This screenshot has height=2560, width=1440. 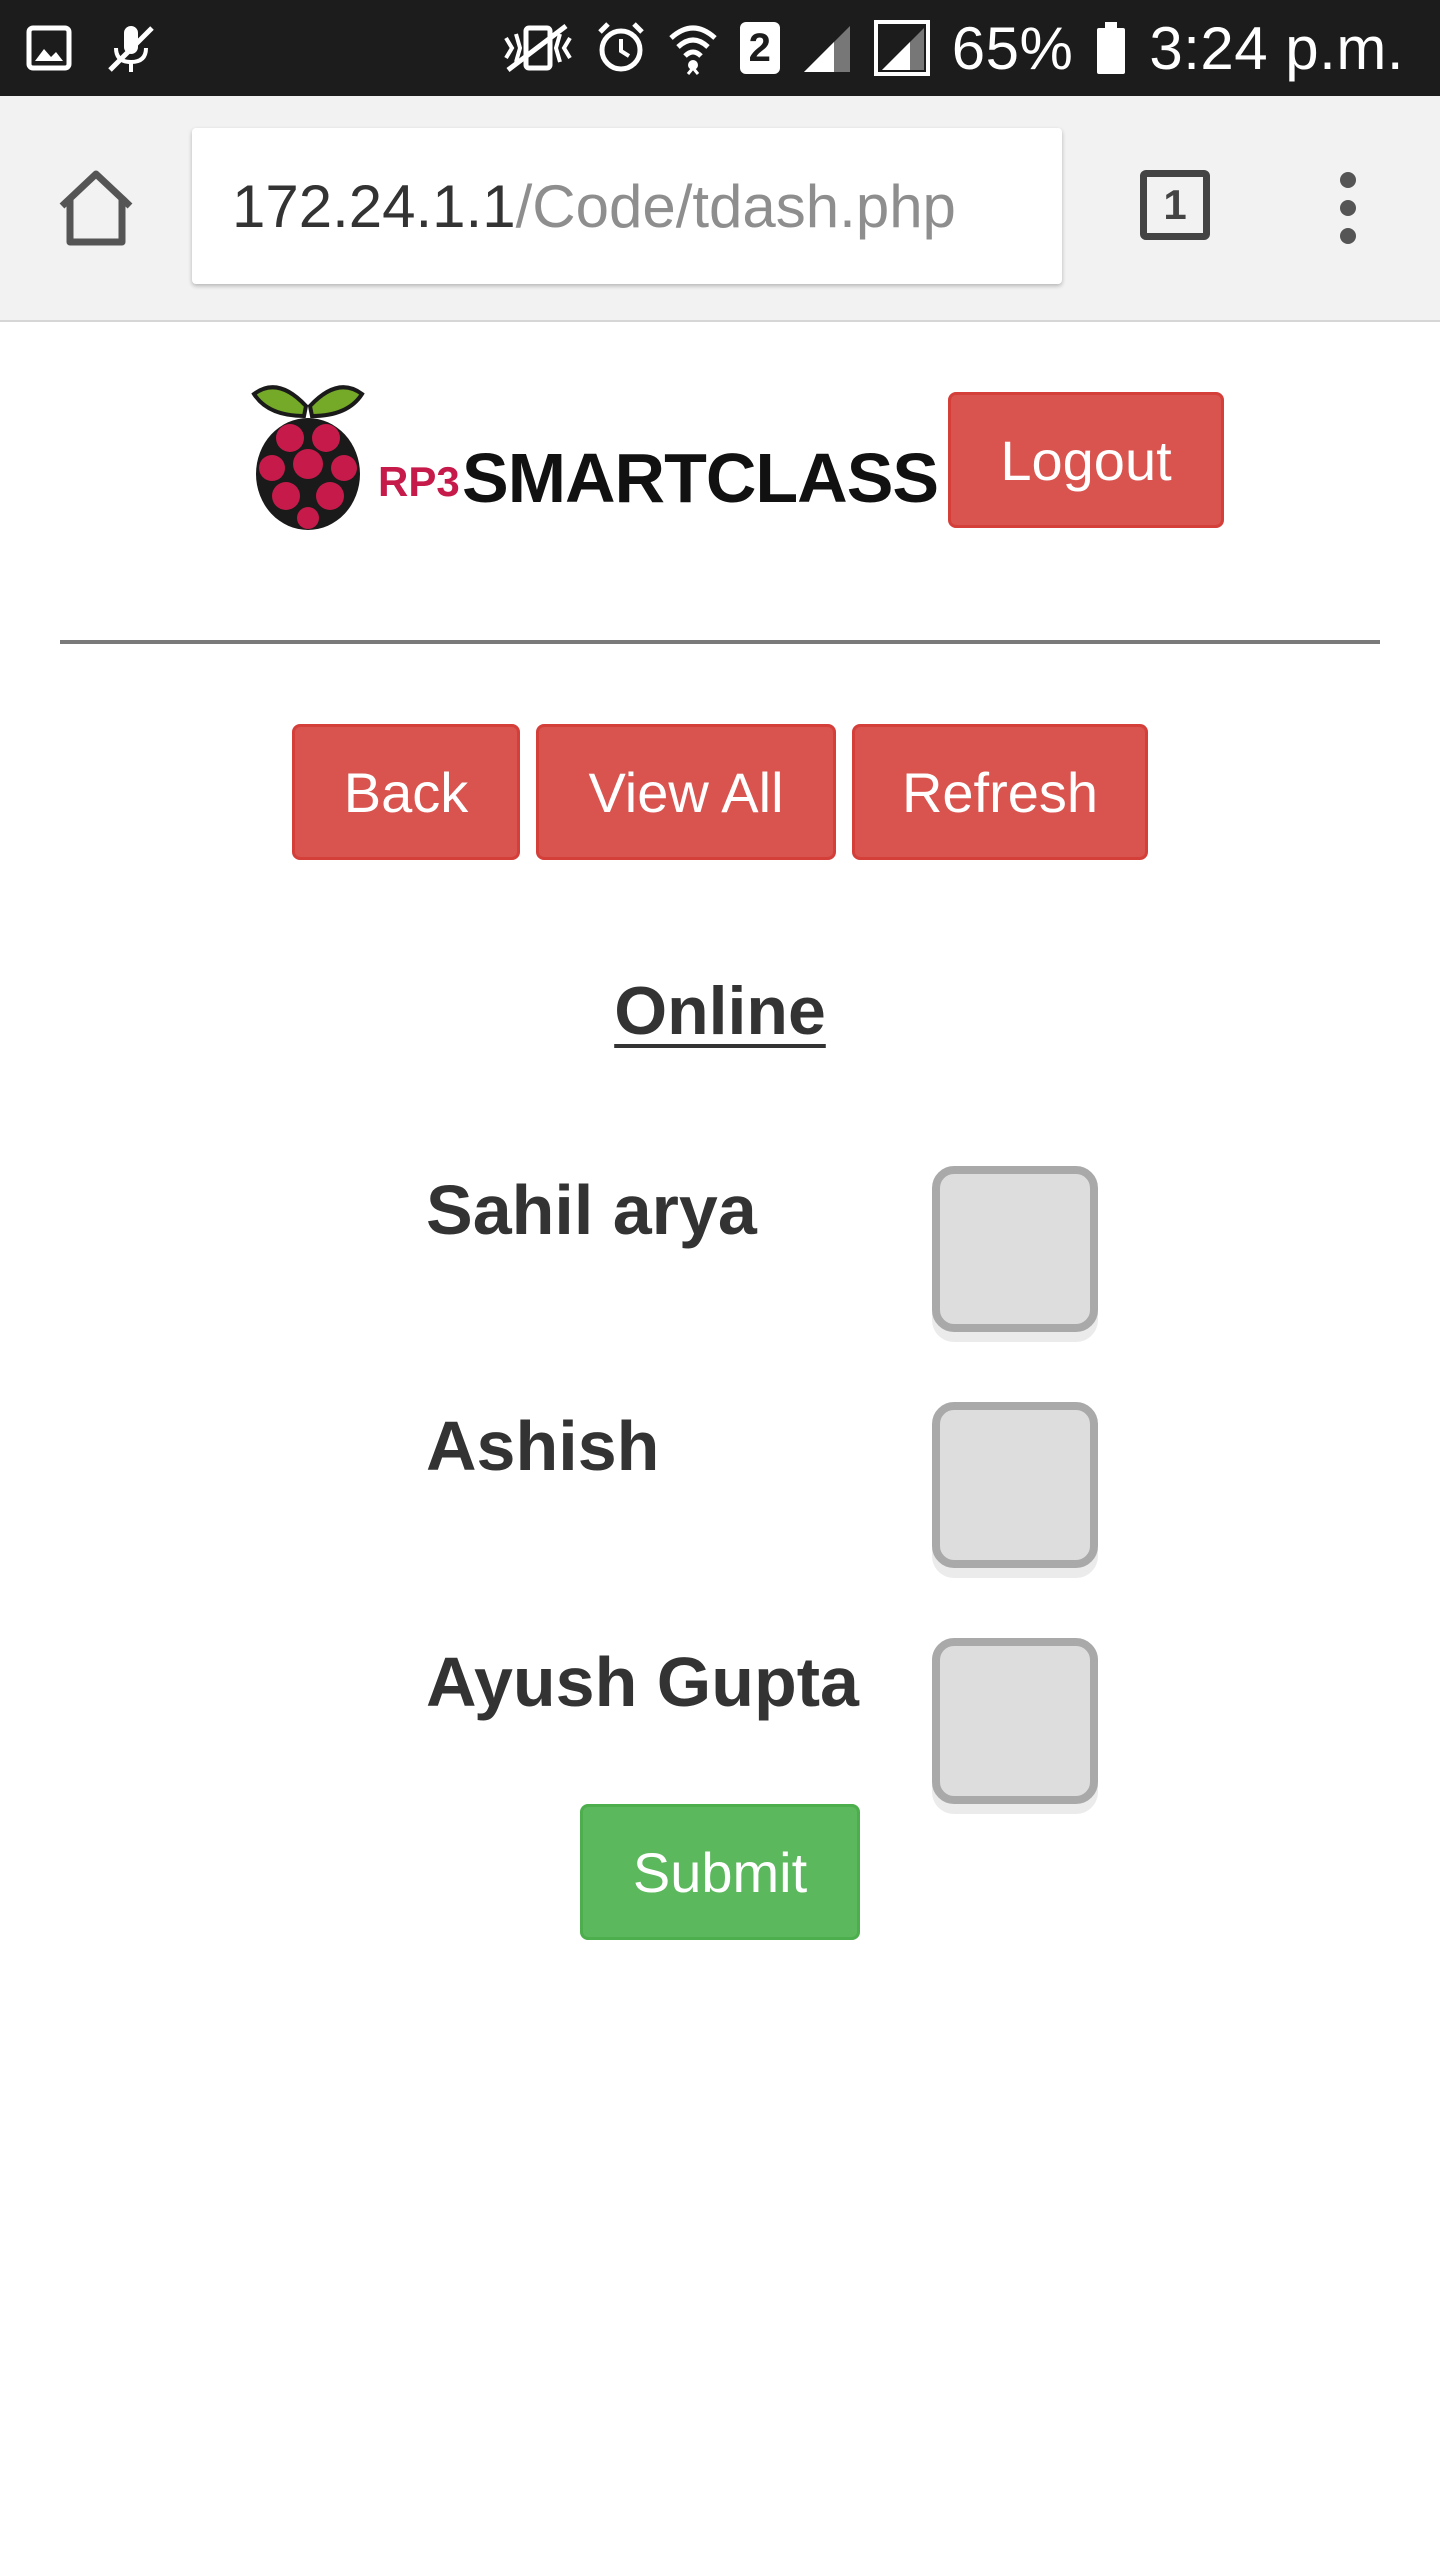 I want to click on refresh-button: Refresh, so click(x=1000, y=792).